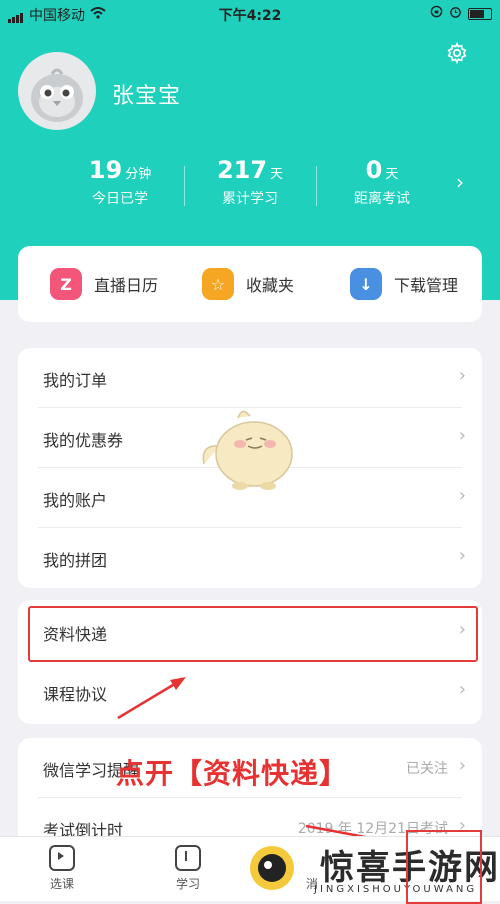  I want to click on menu-item-label: 课程协议, so click(75, 694).